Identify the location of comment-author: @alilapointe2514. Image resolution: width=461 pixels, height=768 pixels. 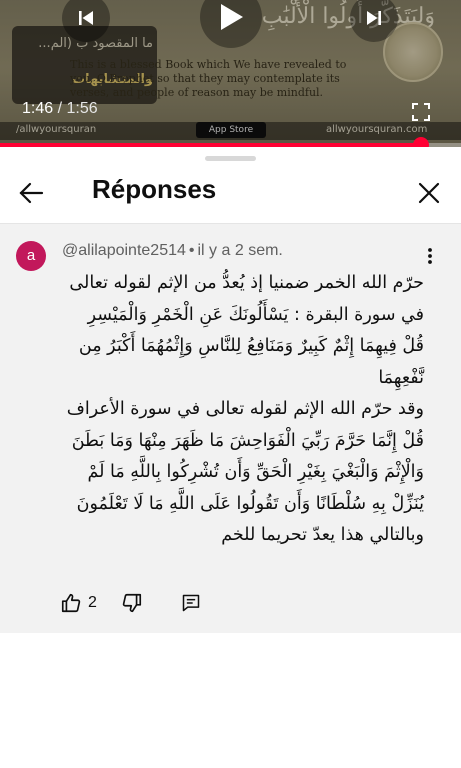
(124, 250).